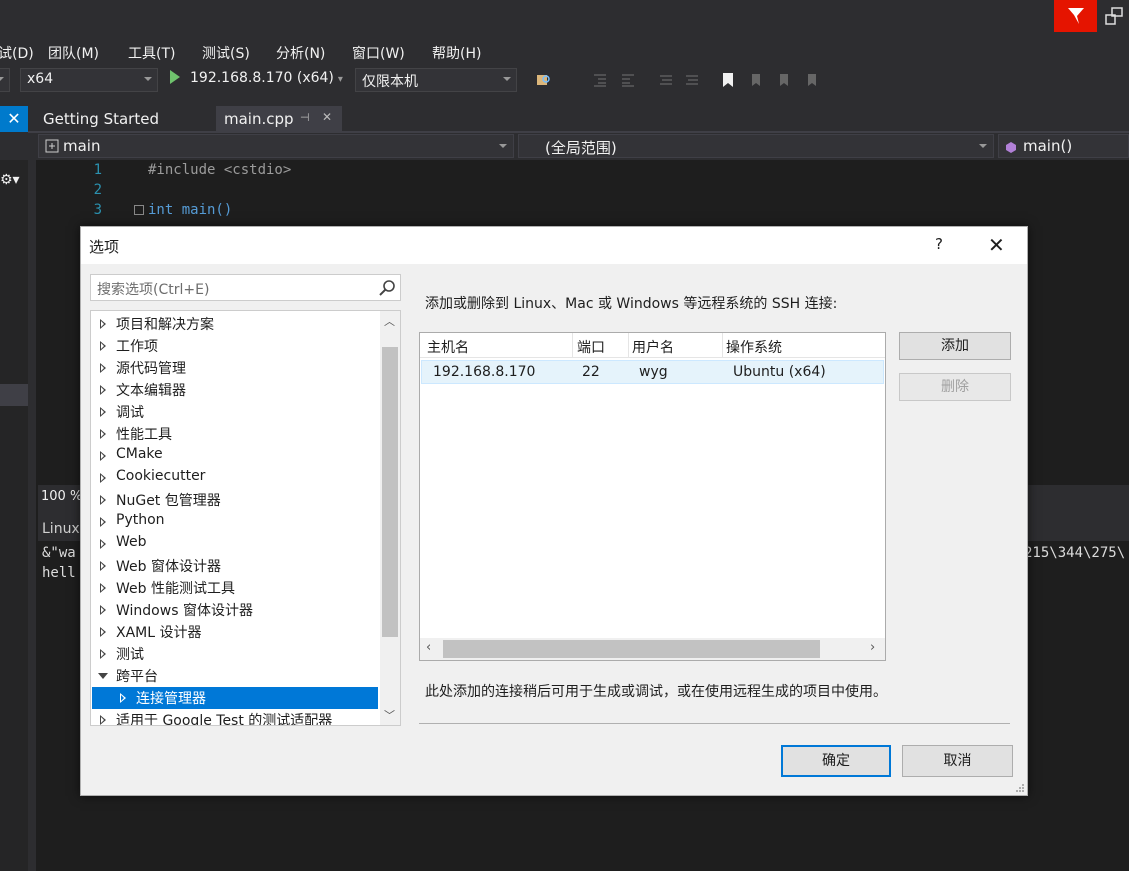  What do you see at coordinates (456, 53) in the screenshot?
I see `menu-help: 帮助(H)` at bounding box center [456, 53].